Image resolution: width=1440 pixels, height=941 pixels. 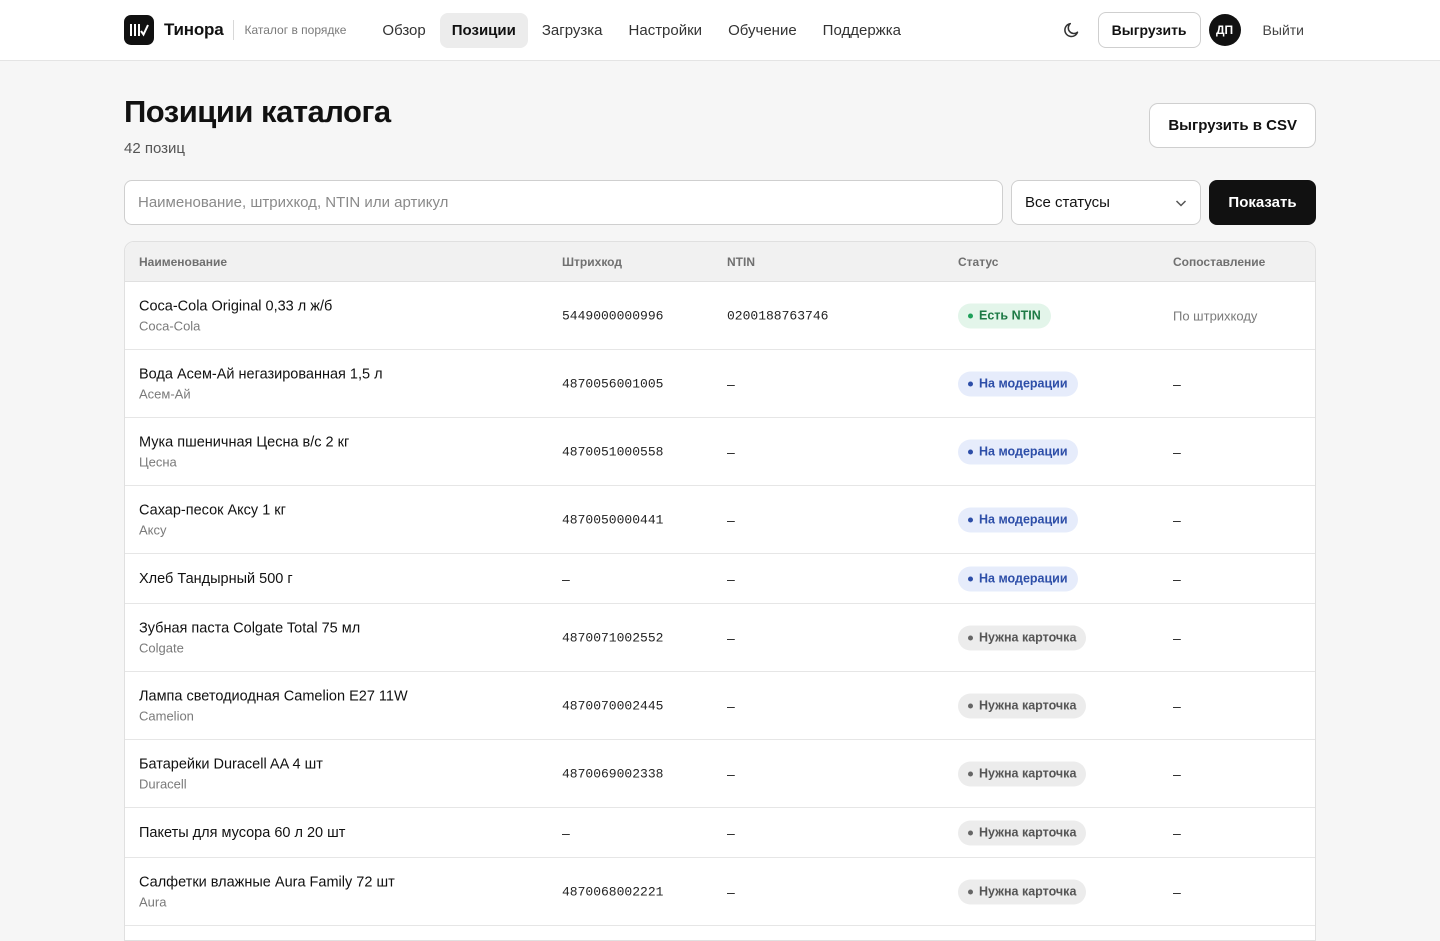 I want to click on nav-item-settings: Настройки, so click(x=666, y=30).